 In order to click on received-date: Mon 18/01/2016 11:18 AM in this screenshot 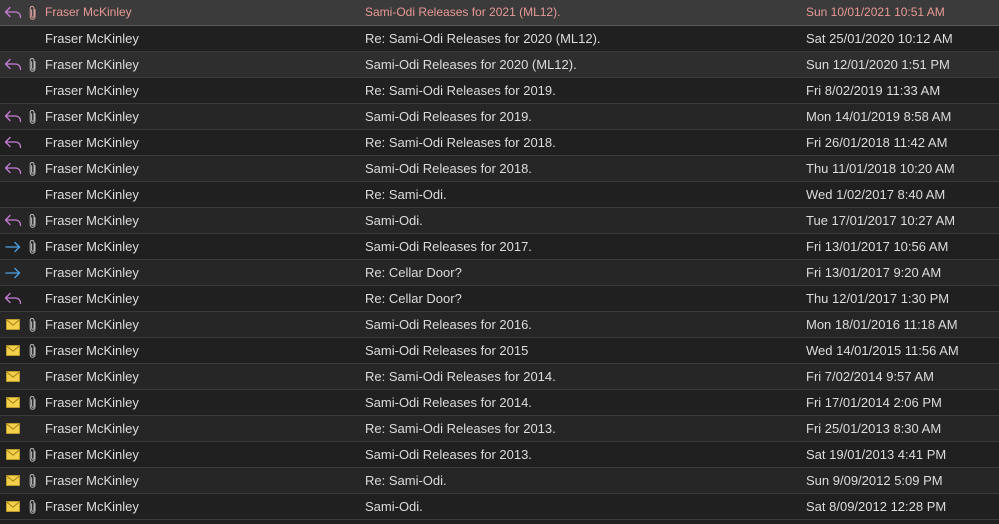, I will do `click(882, 324)`.